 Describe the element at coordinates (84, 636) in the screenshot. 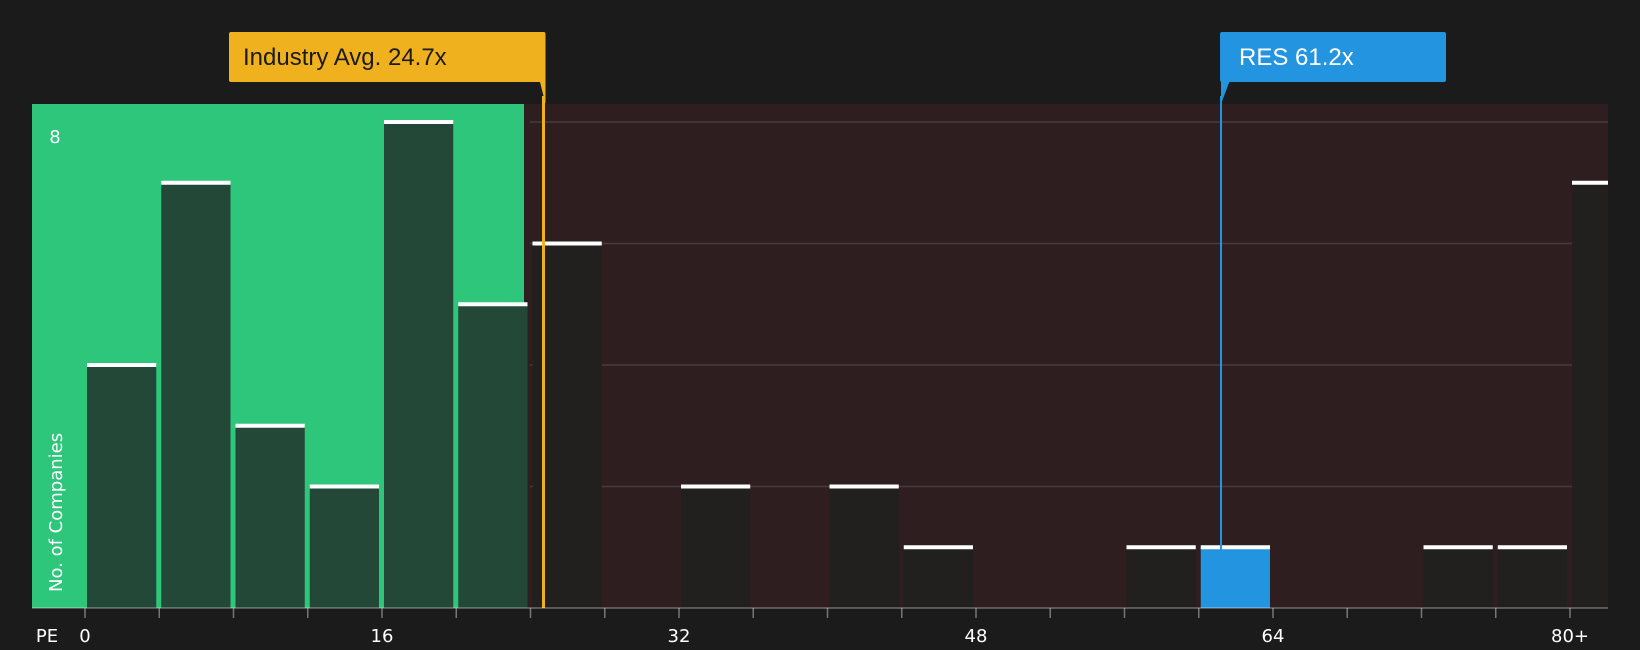

I see `x-tick-label: 0` at that location.